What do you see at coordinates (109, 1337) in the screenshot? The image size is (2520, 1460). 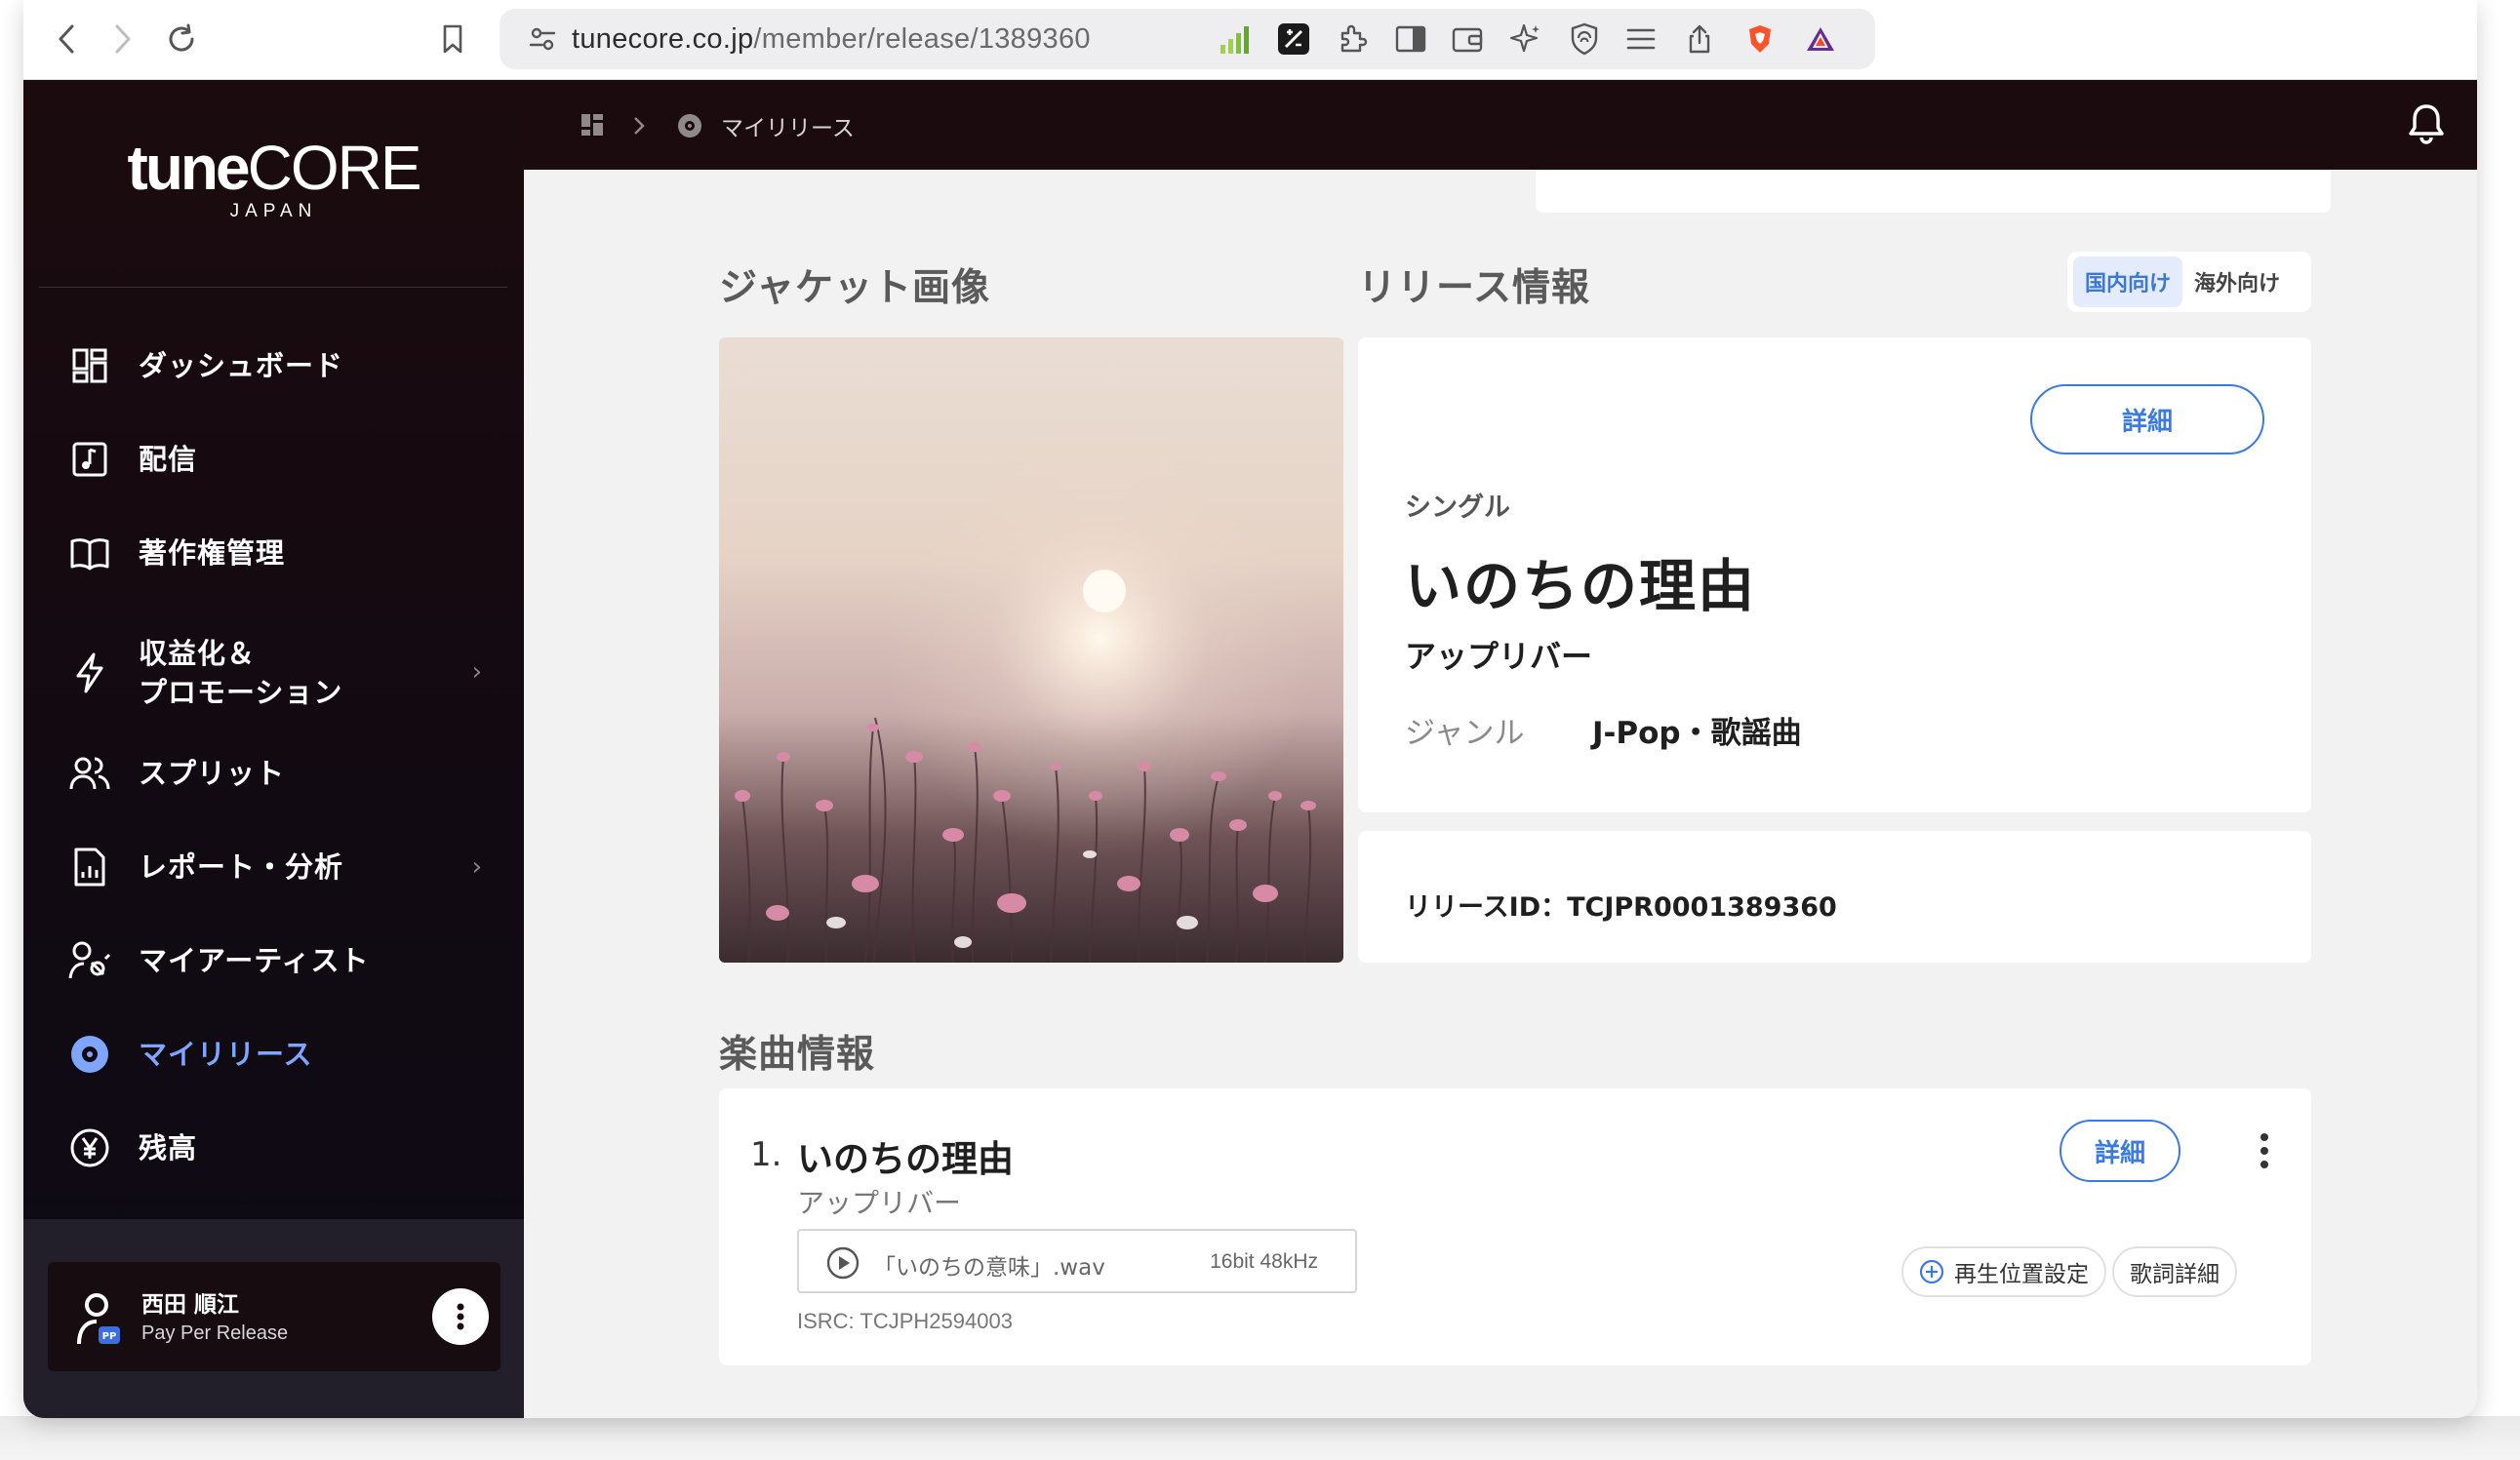 I see `plan-badge-text: PP` at bounding box center [109, 1337].